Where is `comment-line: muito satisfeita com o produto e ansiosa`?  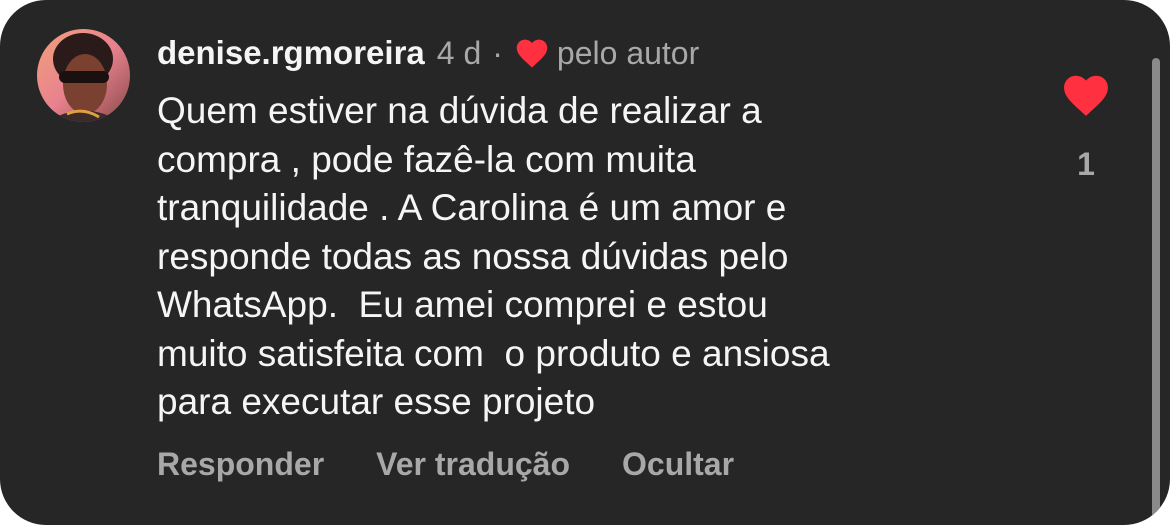
comment-line: muito satisfeita com o produto e ansiosa is located at coordinates (493, 353).